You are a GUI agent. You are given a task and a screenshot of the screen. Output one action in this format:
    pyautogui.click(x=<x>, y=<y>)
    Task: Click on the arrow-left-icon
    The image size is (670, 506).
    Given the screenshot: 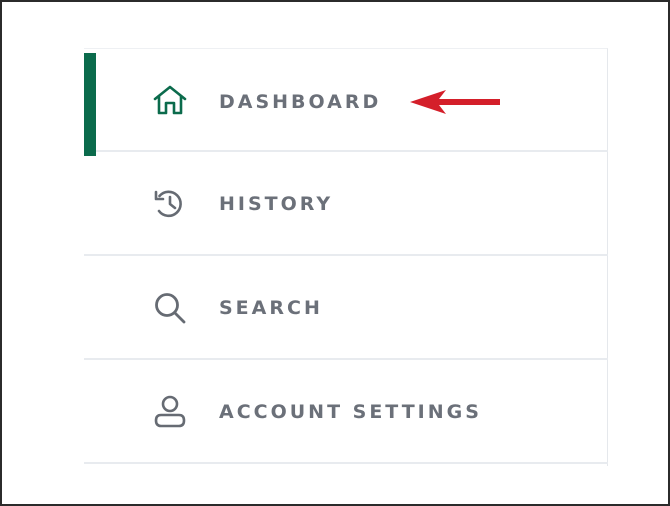 What is the action you would take?
    pyautogui.click(x=455, y=102)
    